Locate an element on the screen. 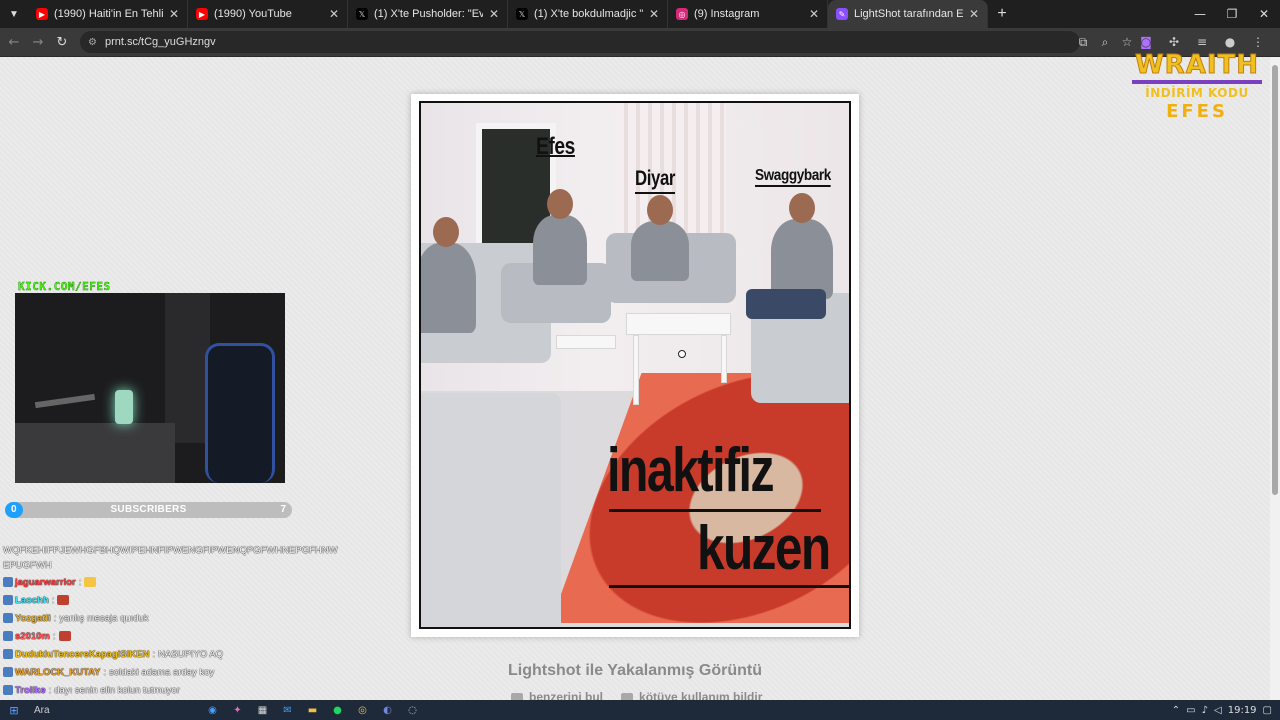 The height and width of the screenshot is (720, 1280). chat-message: DudukluTencereKapagiSIKEN: NASUPIYO AQ is located at coordinates (173, 654).